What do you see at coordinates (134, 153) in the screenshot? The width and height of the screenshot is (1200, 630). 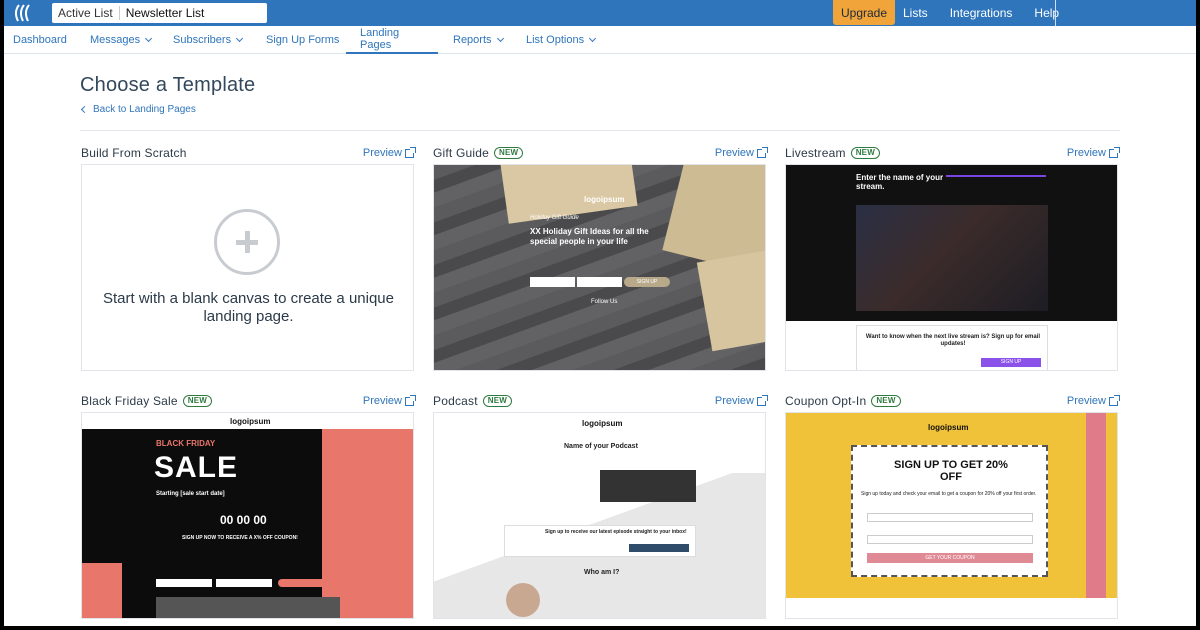 I see `template-name: Build From Scratch` at bounding box center [134, 153].